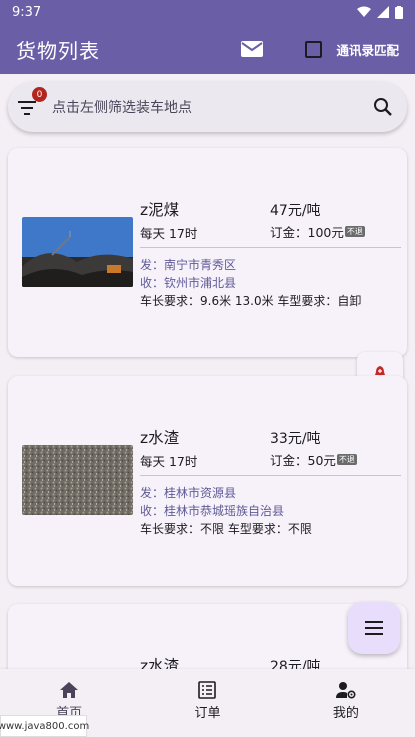 The height and width of the screenshot is (737, 415). I want to click on menu-fab, so click(374, 628).